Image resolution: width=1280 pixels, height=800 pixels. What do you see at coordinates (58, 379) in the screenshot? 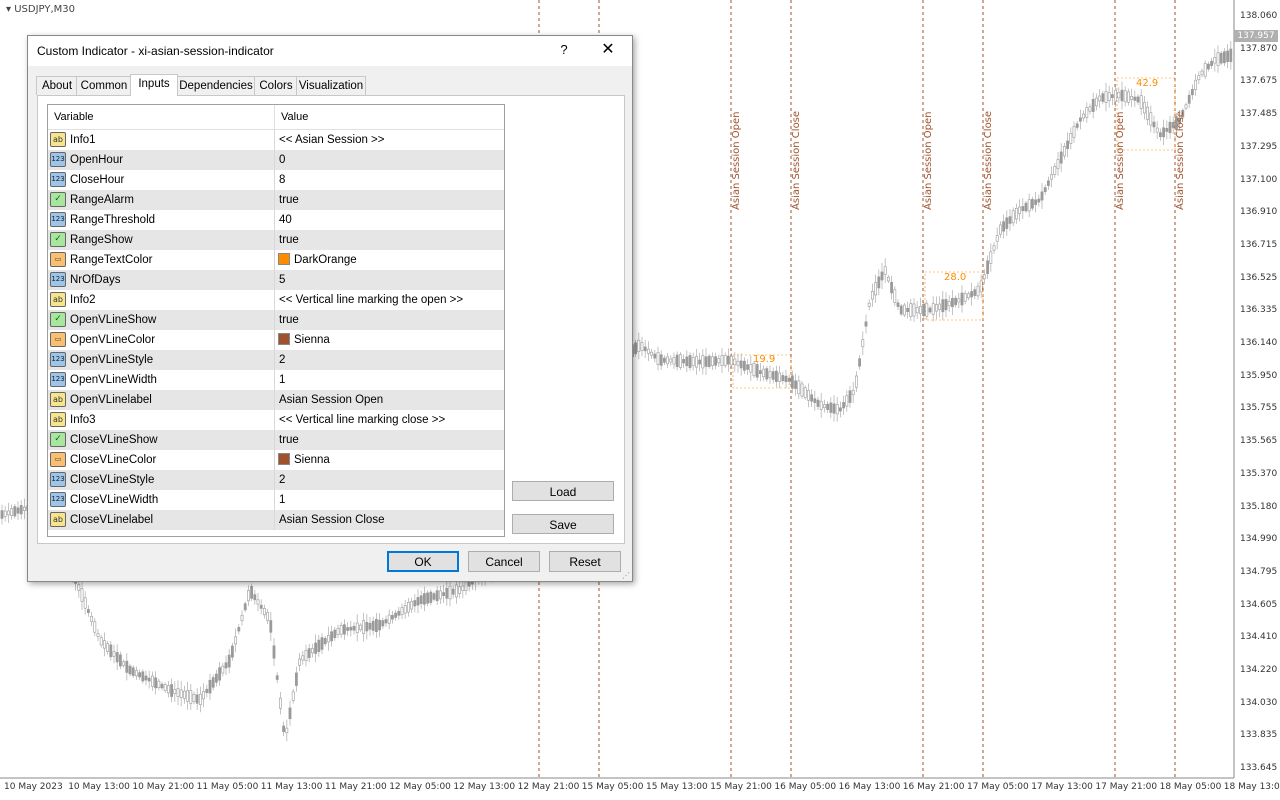
I see `integer-type-icon: 123` at bounding box center [58, 379].